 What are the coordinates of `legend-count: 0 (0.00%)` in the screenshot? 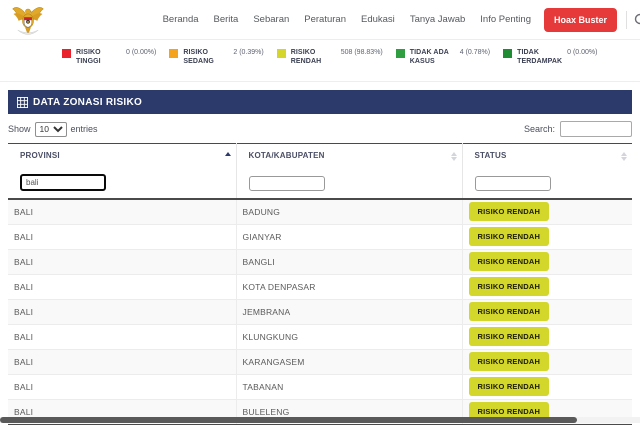 It's located at (141, 52).